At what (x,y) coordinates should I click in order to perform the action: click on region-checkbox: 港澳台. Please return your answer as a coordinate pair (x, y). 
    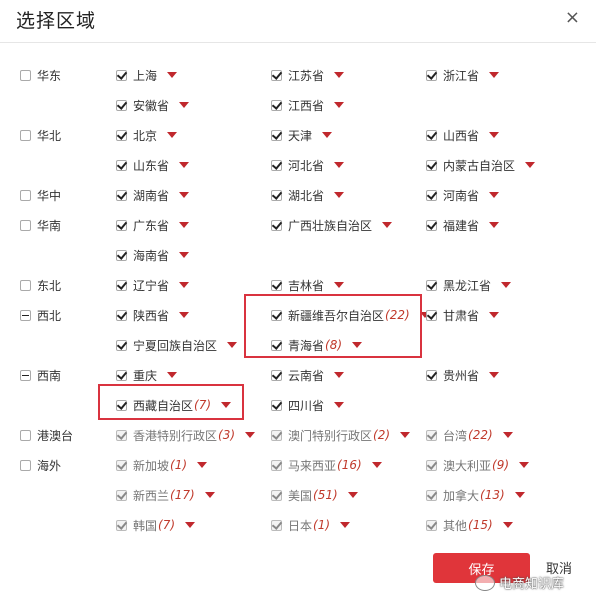
    Looking at the image, I should click on (46, 435).